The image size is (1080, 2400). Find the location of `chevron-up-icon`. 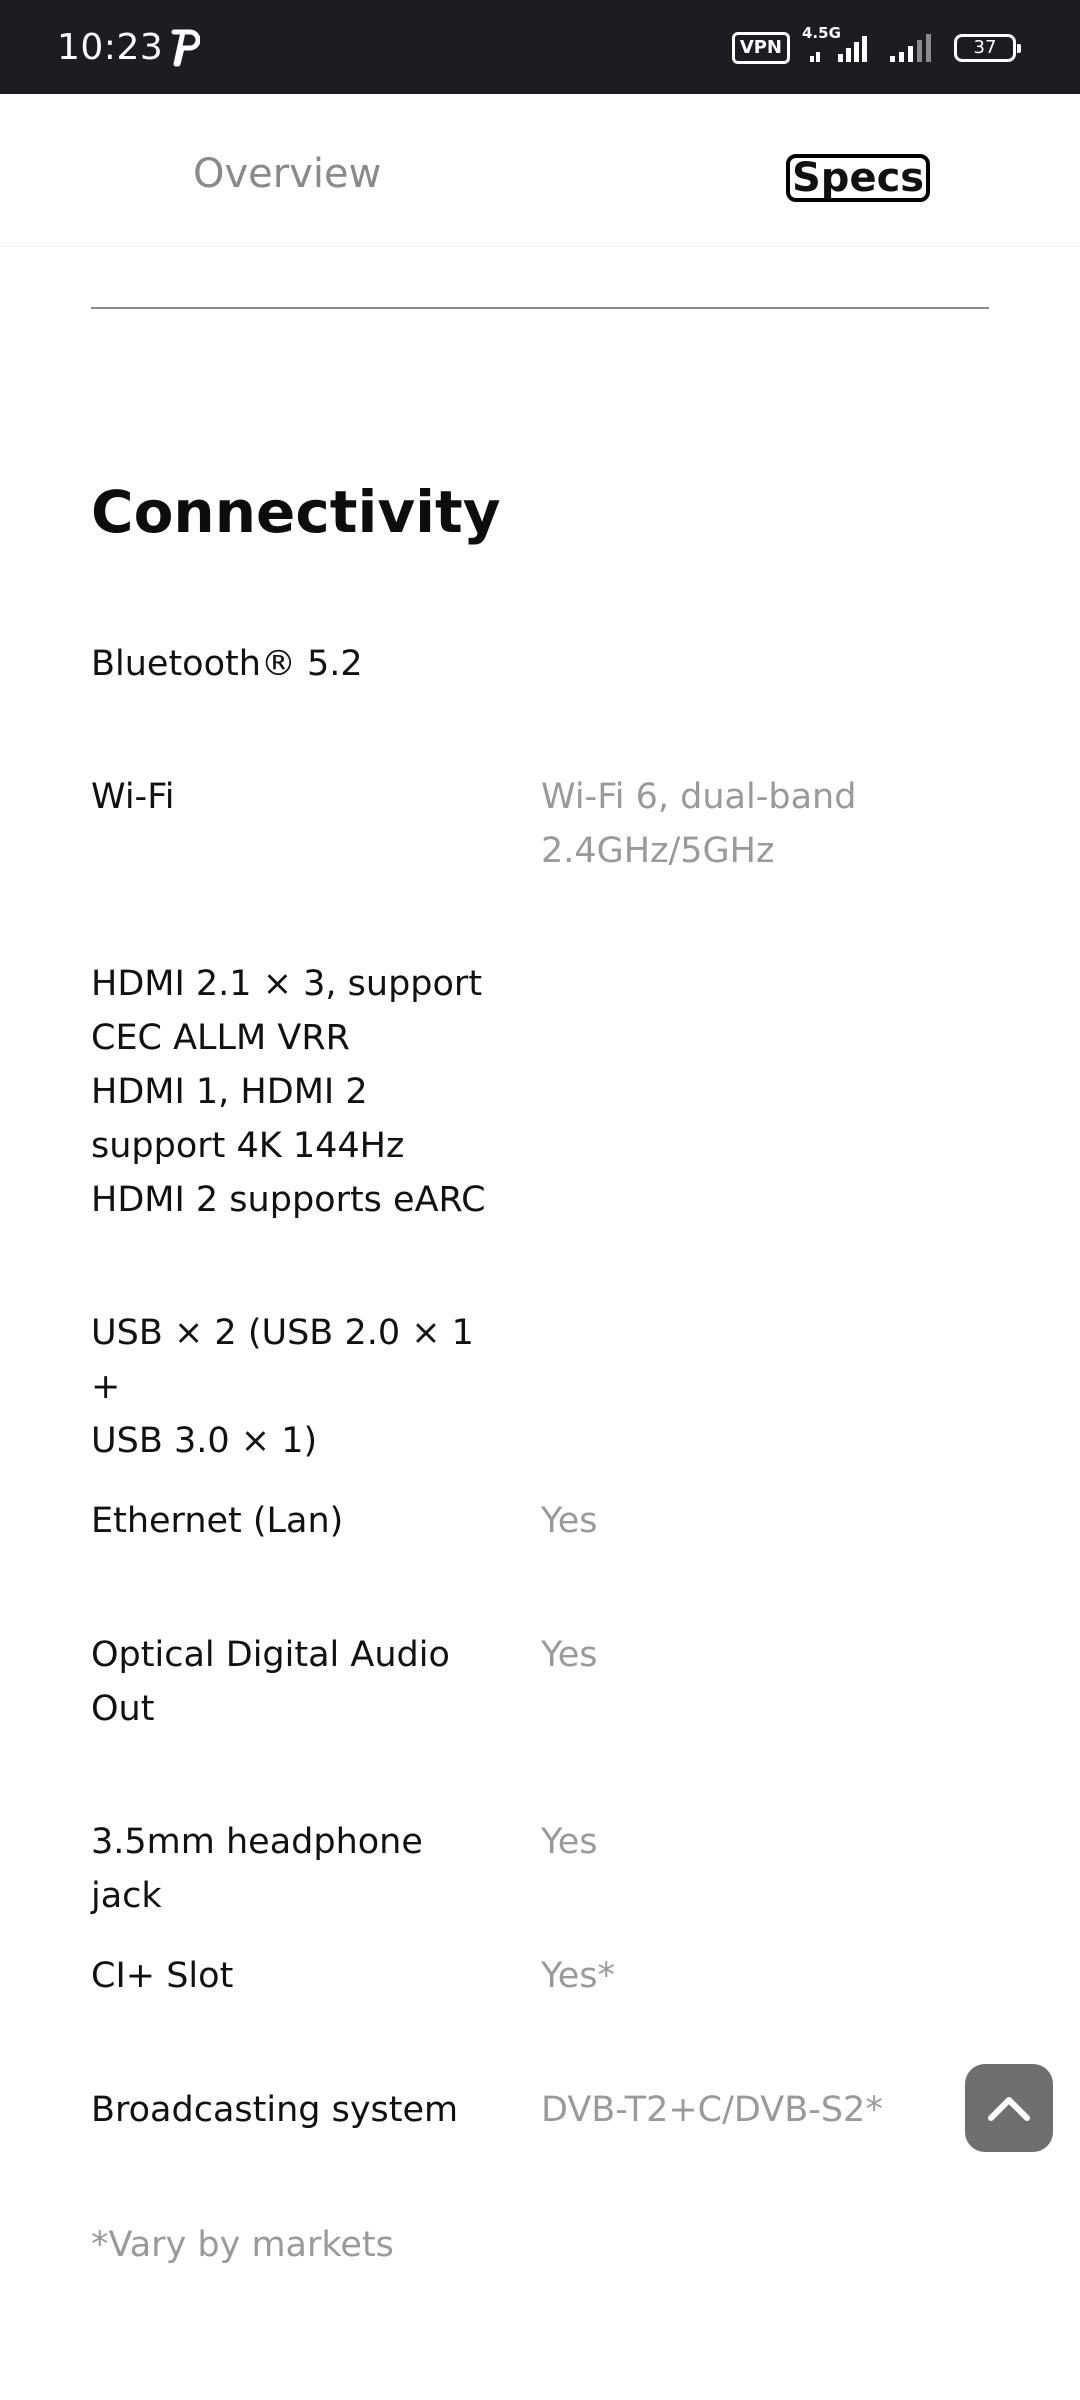

chevron-up-icon is located at coordinates (1009, 2109).